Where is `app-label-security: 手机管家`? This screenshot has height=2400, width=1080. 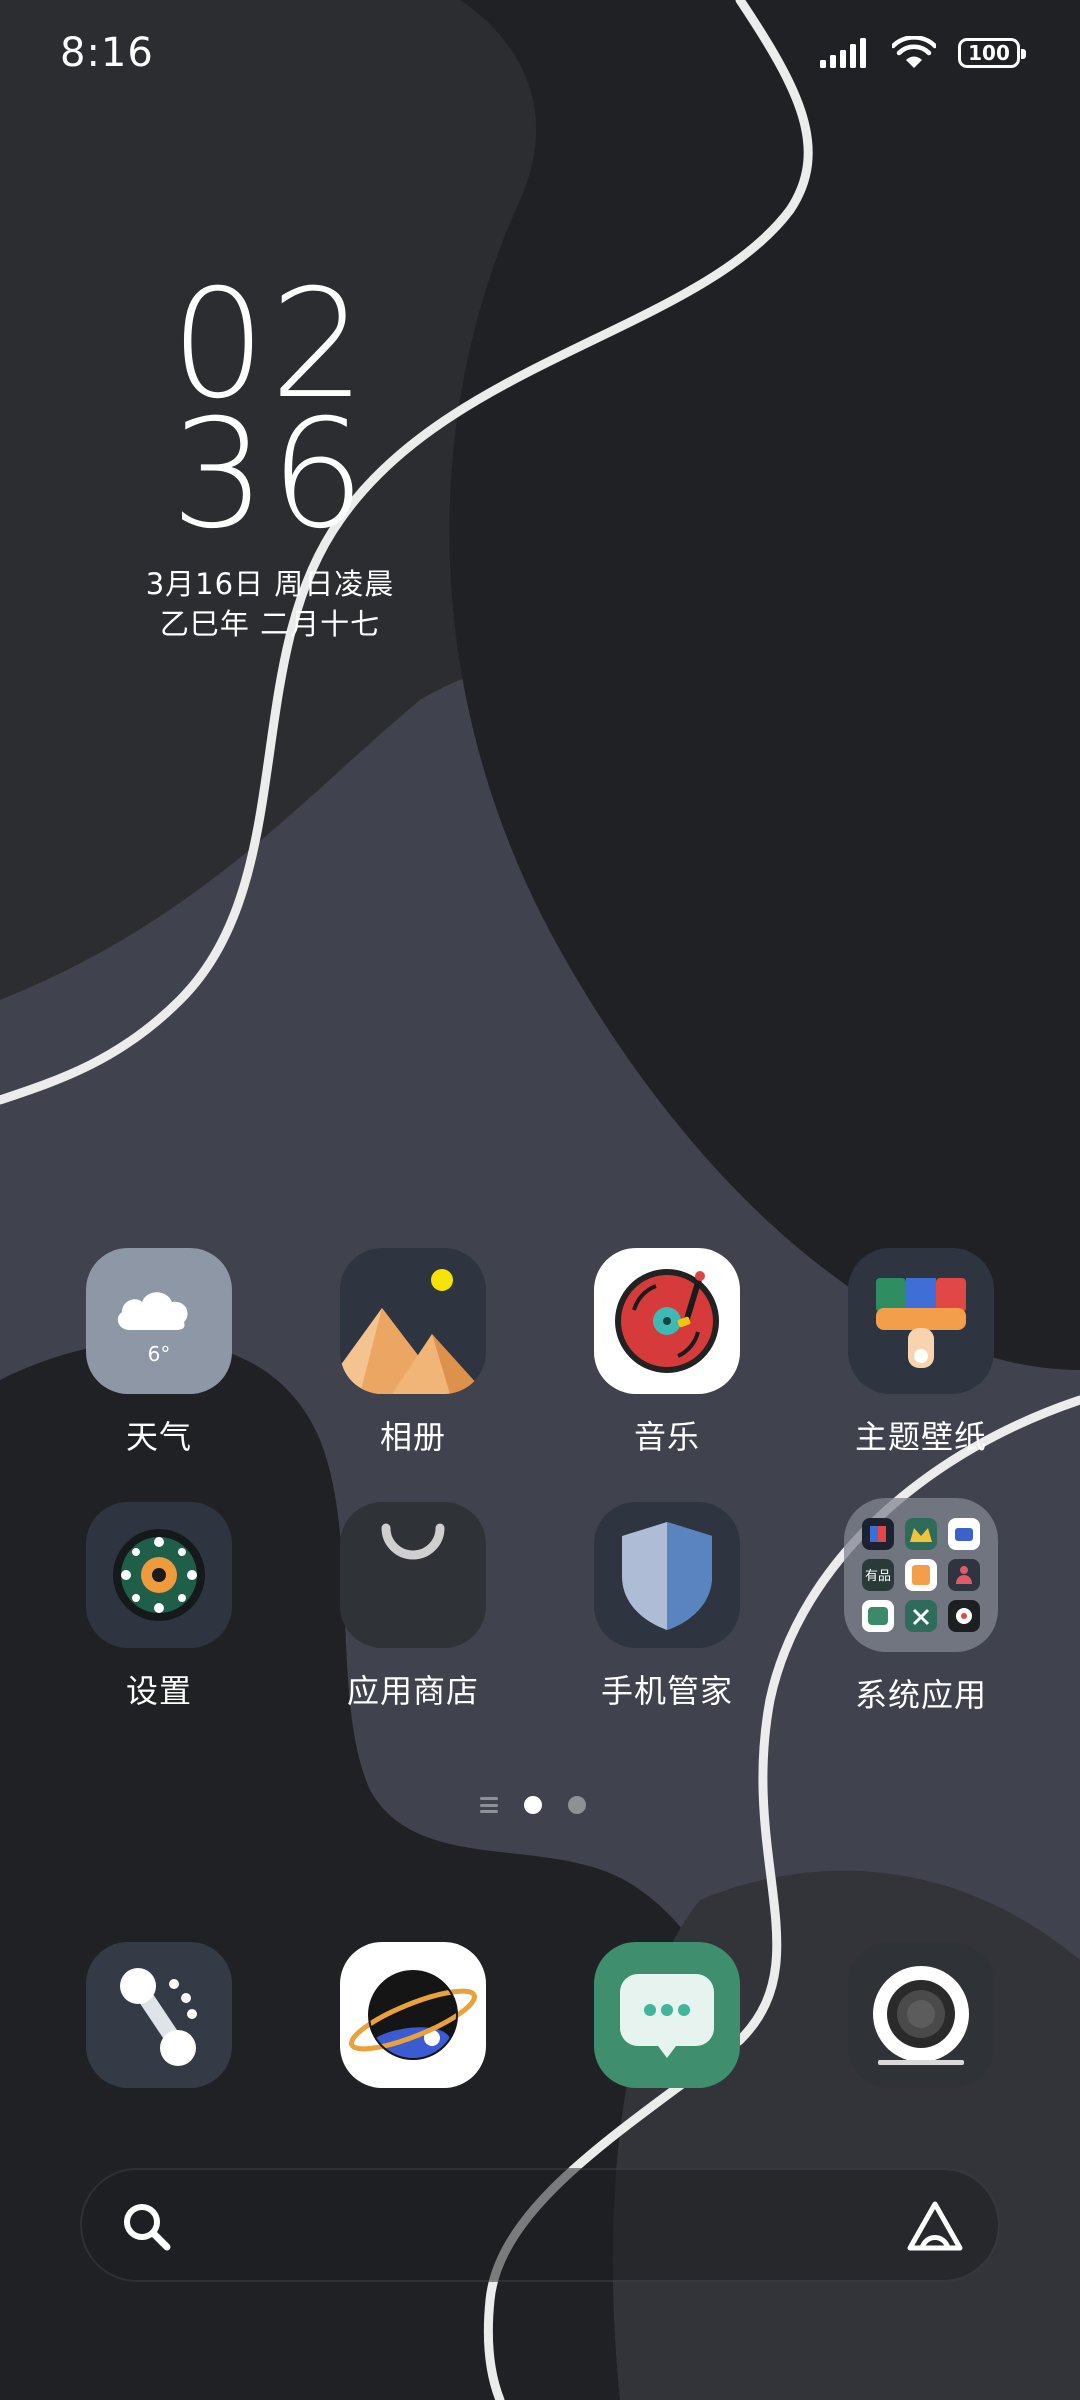
app-label-security: 手机管家 is located at coordinates (666, 1691).